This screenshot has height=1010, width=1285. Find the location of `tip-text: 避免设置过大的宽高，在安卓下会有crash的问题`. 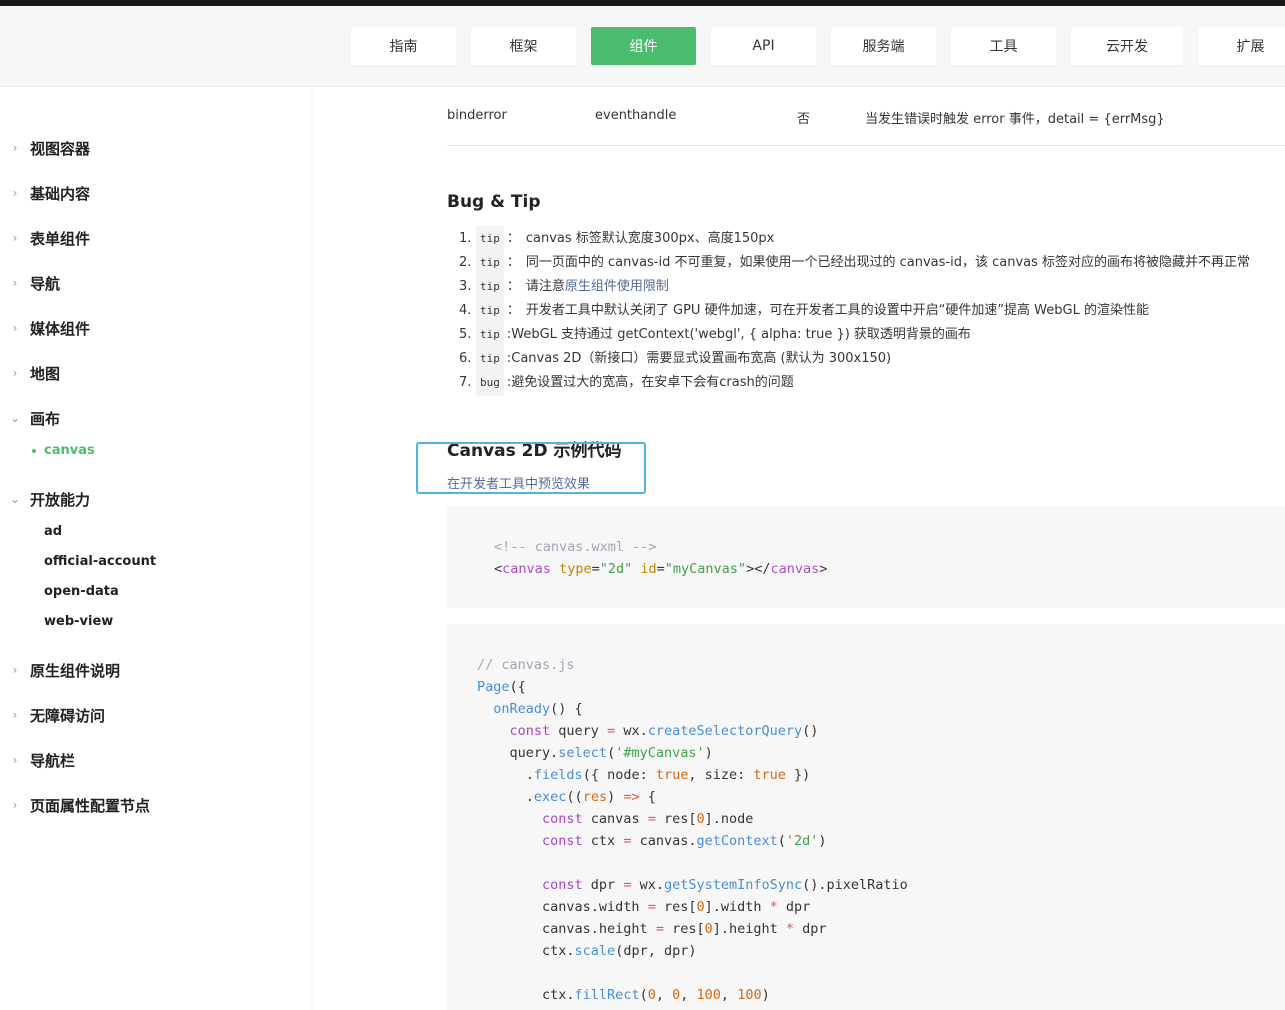

tip-text: 避免设置过大的宽高，在安卓下会有crash的问题 is located at coordinates (652, 382).